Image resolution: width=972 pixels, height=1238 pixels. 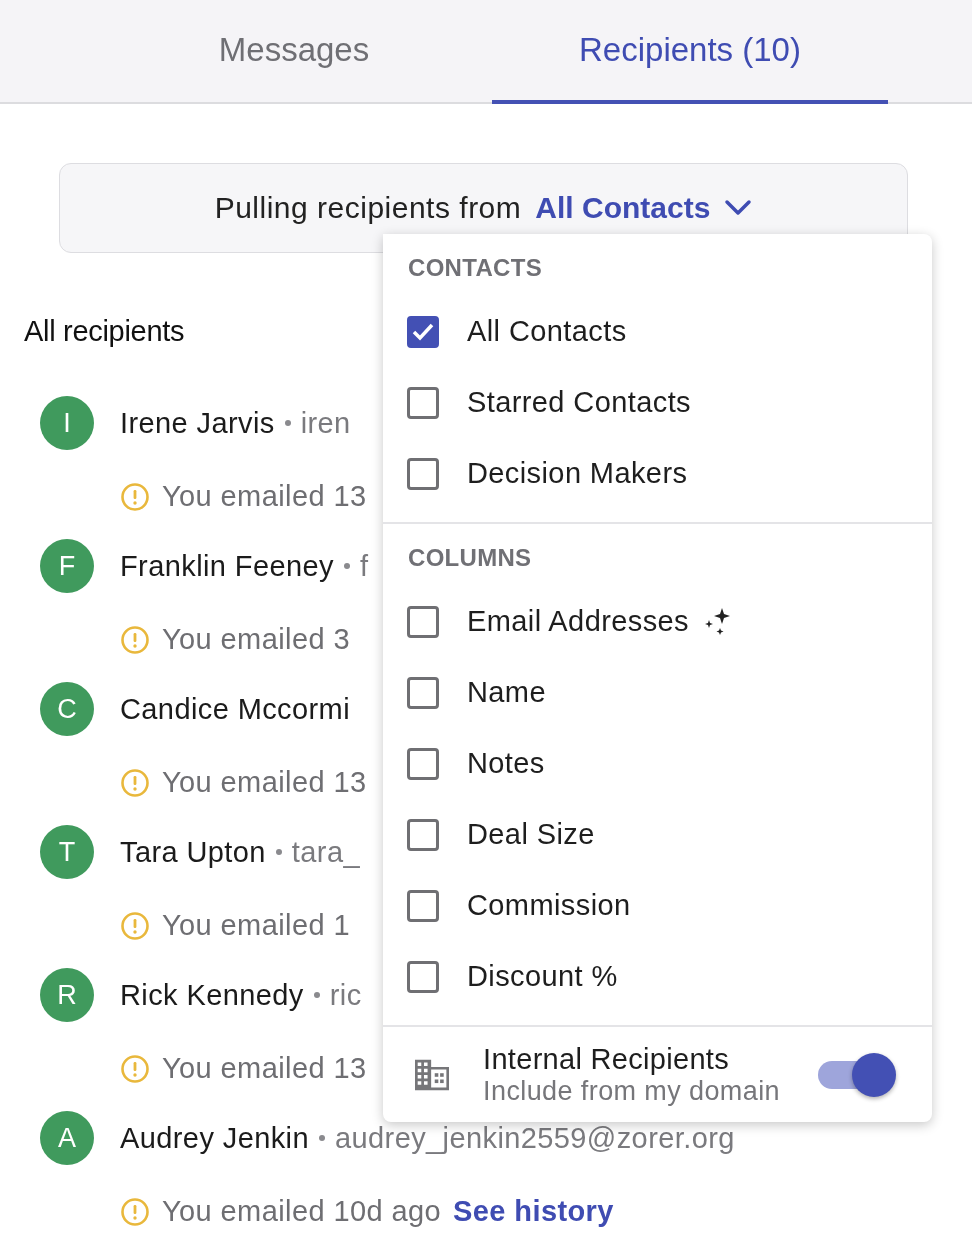 I want to click on menu-checkbox-item: Decision Makers, so click(x=657, y=473).